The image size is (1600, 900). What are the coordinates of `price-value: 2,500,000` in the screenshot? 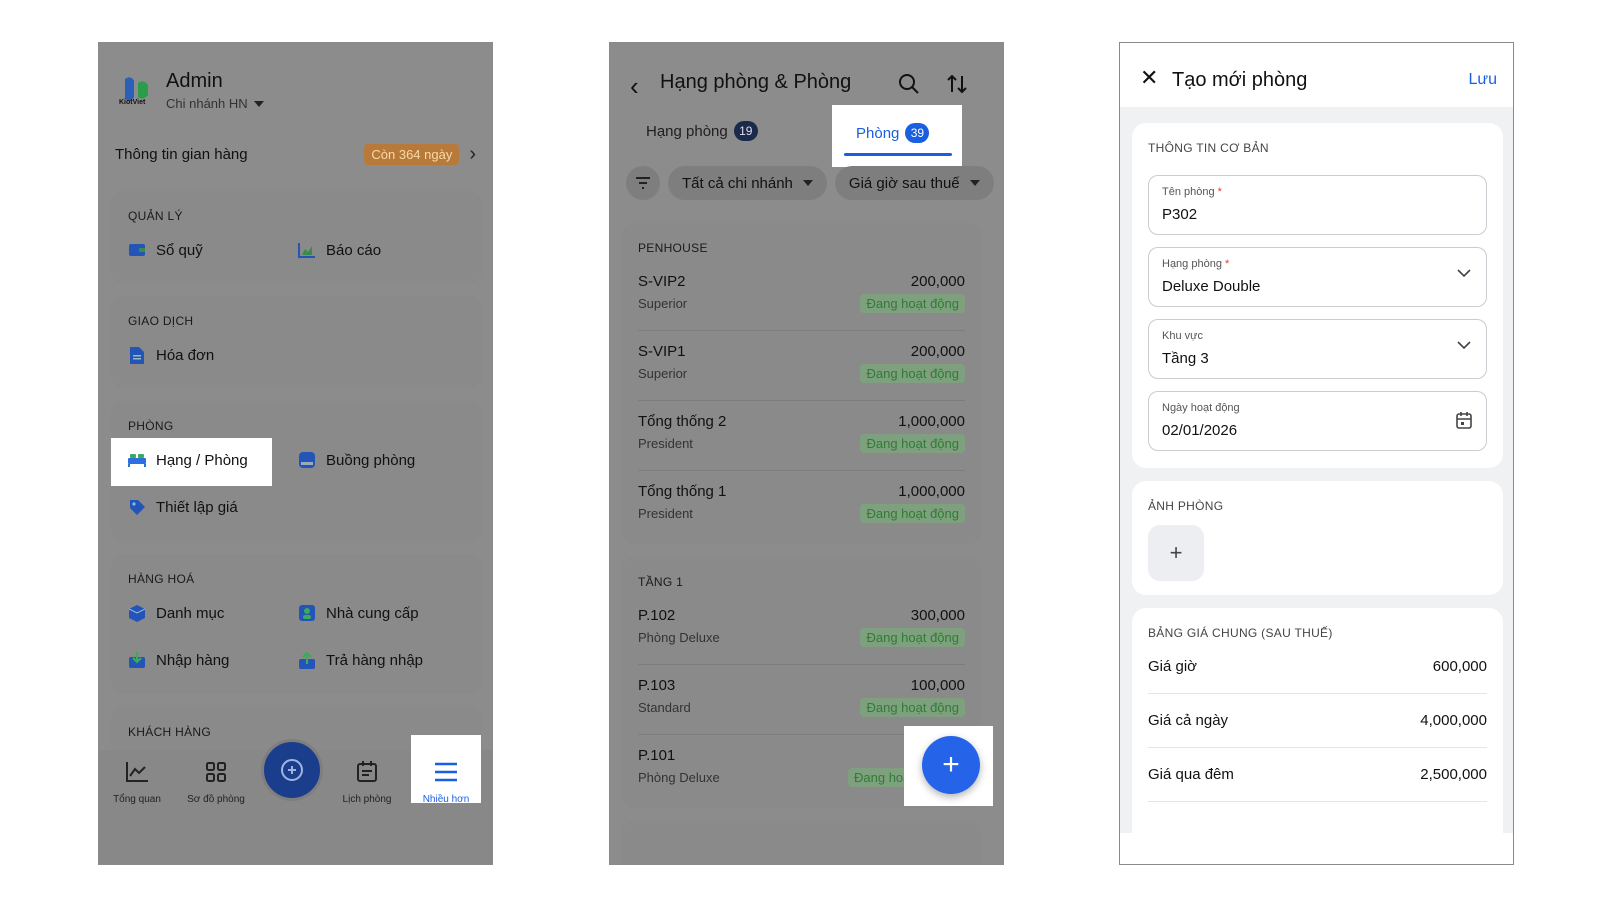 It's located at (1453, 774).